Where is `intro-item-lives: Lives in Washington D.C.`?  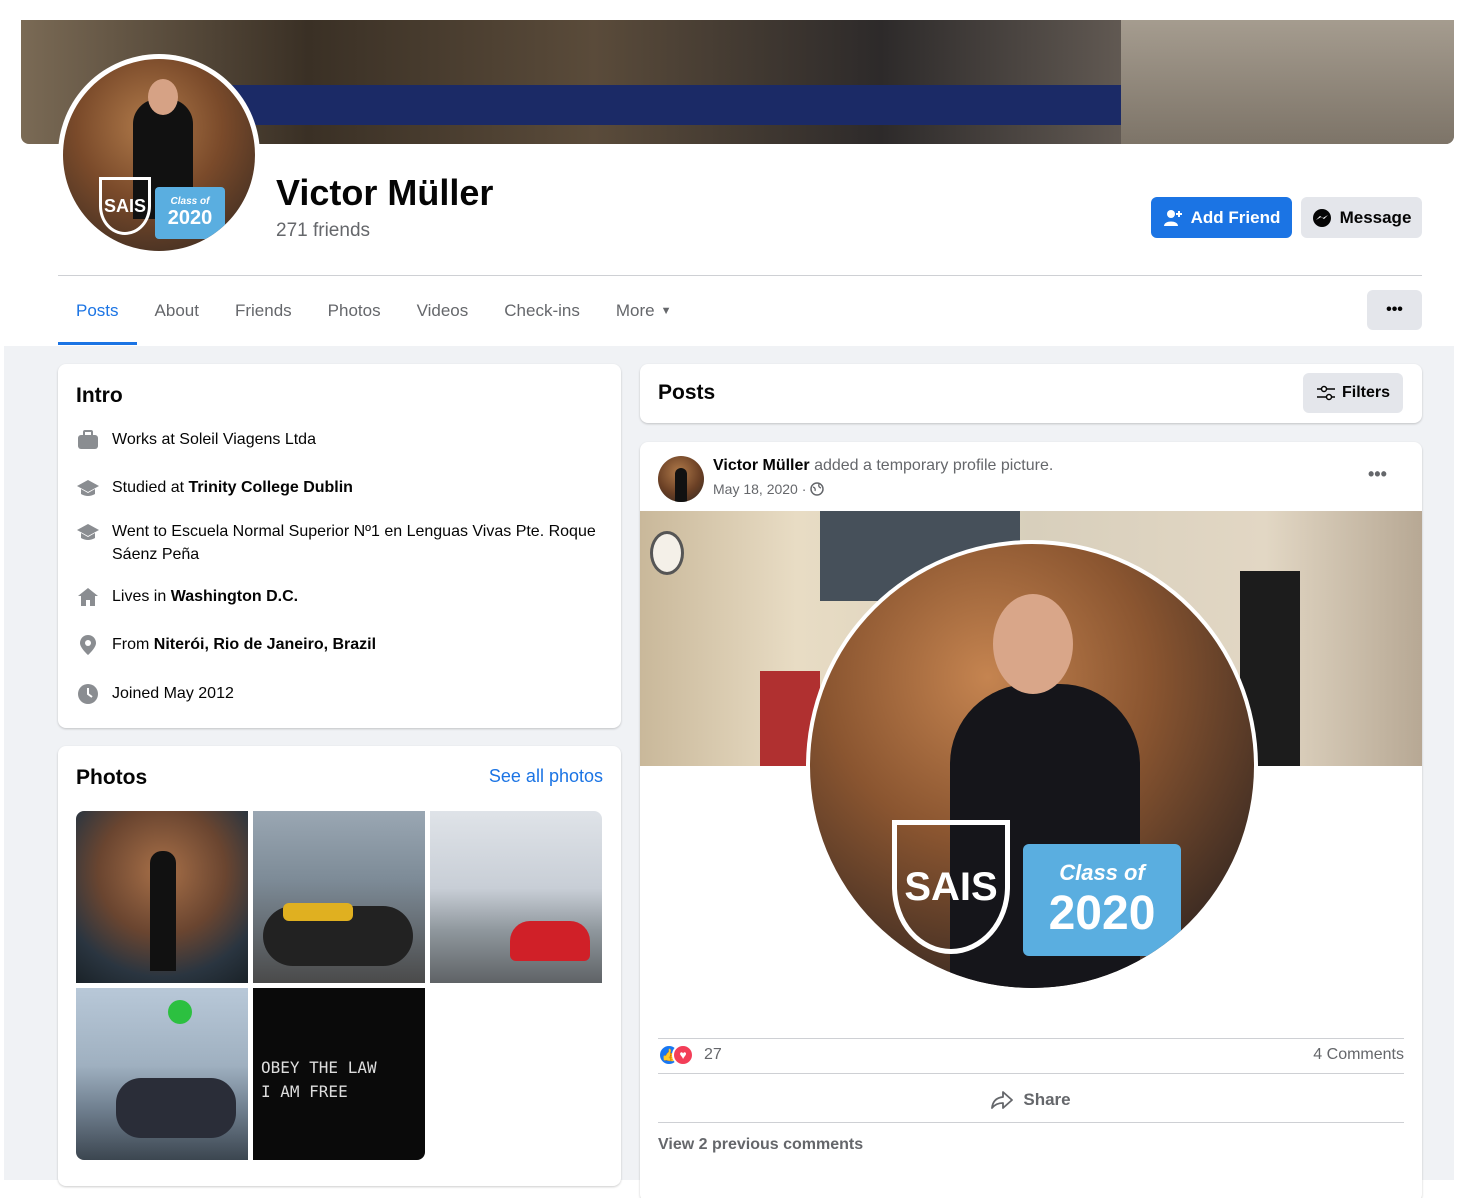
intro-item-lives: Lives in Washington D.C. is located at coordinates (336, 597).